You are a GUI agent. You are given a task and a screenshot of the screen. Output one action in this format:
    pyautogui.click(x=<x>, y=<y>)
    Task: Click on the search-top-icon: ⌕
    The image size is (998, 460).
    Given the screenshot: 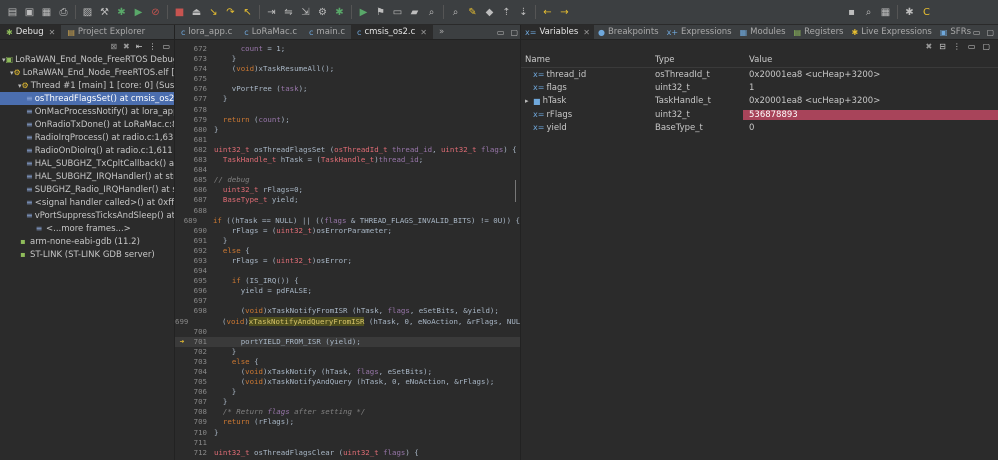 What is the action you would take?
    pyautogui.click(x=868, y=12)
    